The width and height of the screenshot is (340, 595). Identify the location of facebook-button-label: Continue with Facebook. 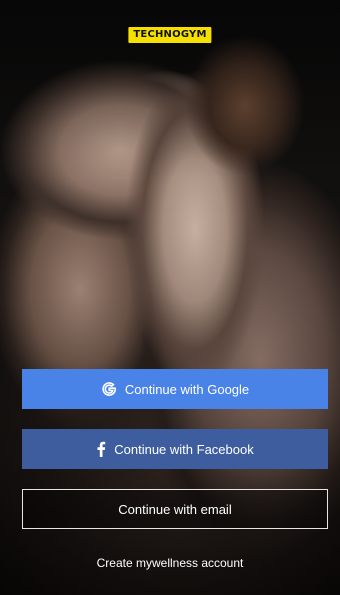
(184, 449).